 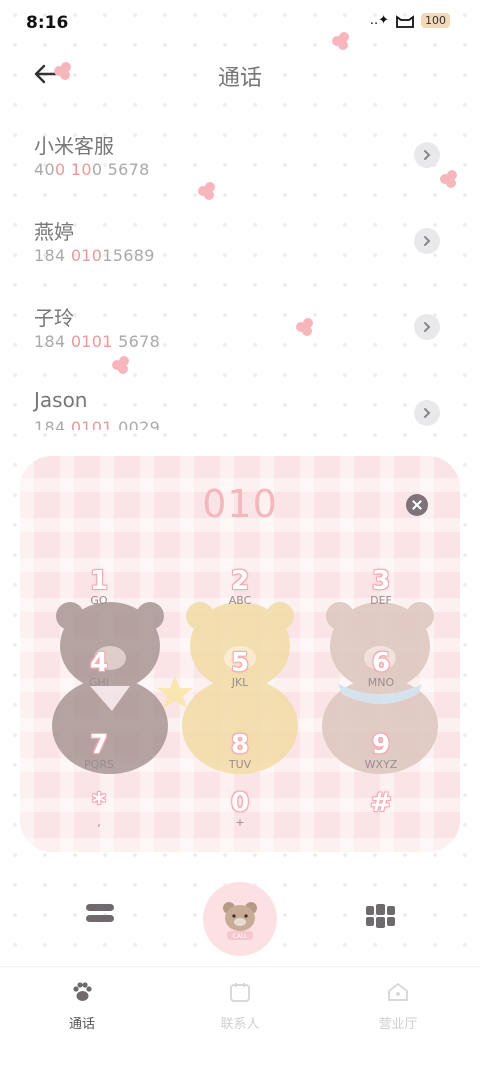 I want to click on menu-button, so click(x=100, y=915).